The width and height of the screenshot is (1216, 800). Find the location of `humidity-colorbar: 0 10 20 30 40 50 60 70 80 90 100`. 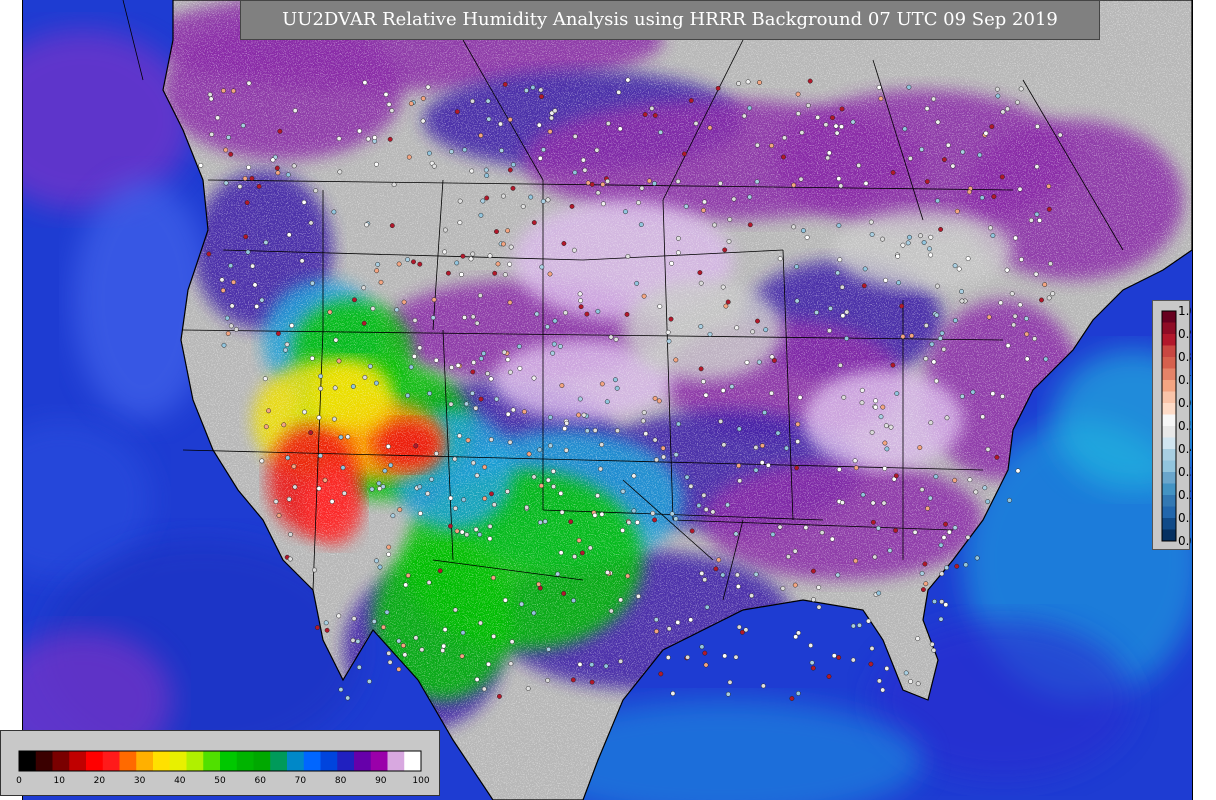

humidity-colorbar: 0 10 20 30 40 50 60 70 80 90 100 is located at coordinates (220, 763).